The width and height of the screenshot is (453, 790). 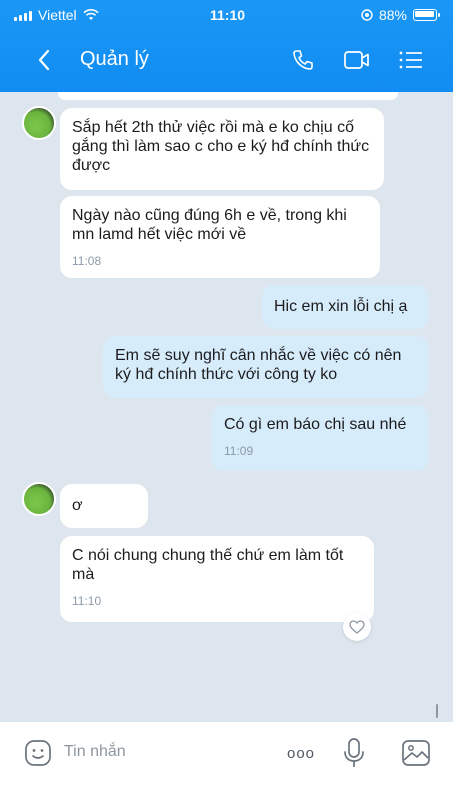 I want to click on header-bar: Viettel 11:10 88% Quản lý, so click(x=226, y=46).